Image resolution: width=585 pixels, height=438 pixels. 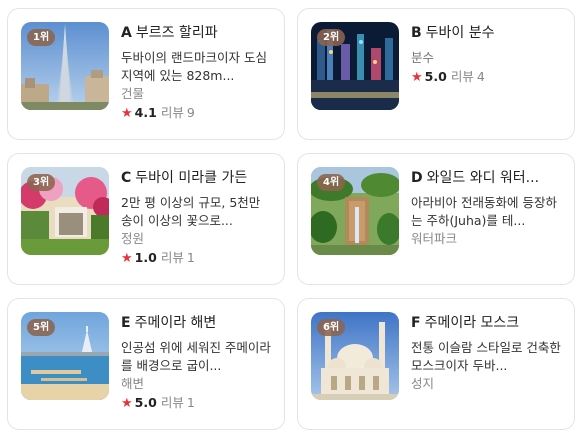 What do you see at coordinates (133, 238) in the screenshot?
I see `place-category: 정원` at bounding box center [133, 238].